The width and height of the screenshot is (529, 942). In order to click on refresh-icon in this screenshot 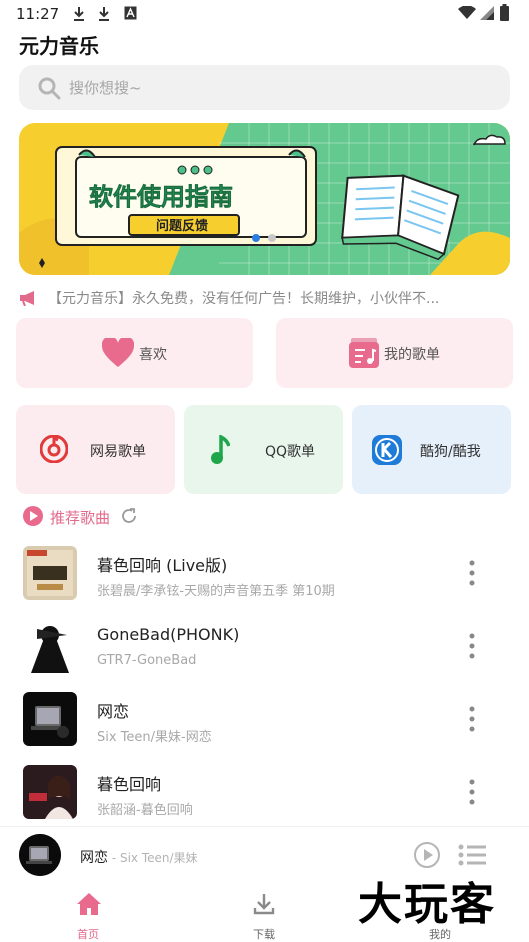, I will do `click(129, 516)`.